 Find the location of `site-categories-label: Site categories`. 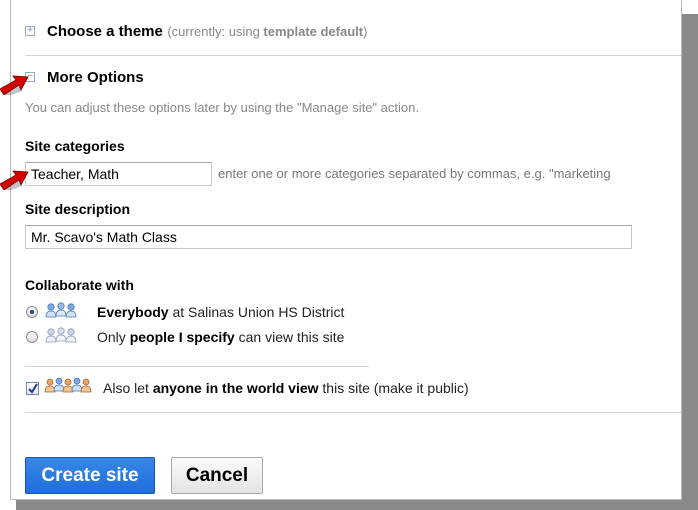

site-categories-label: Site categories is located at coordinates (75, 146).